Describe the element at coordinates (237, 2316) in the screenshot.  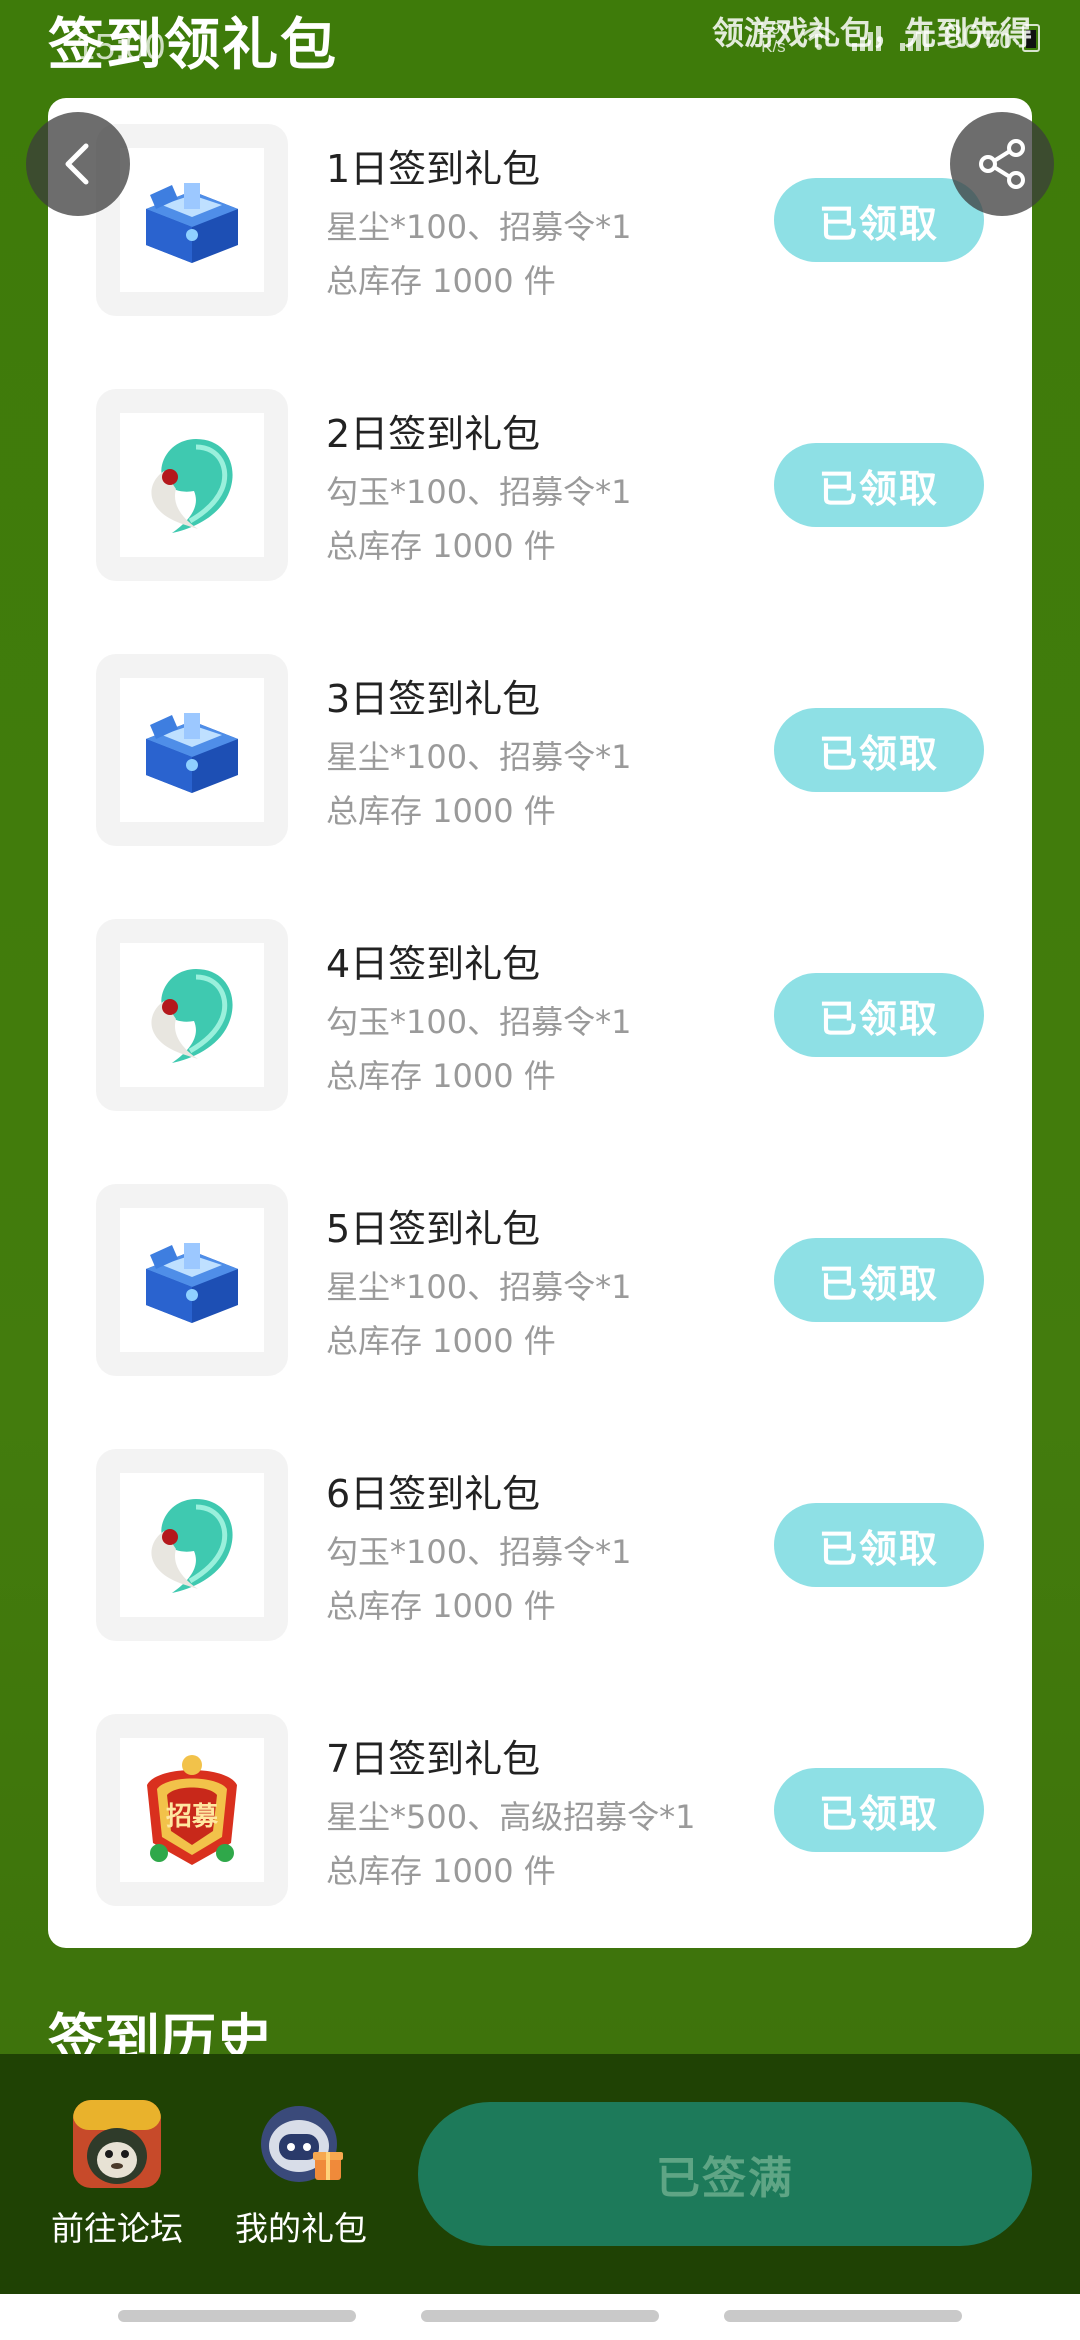
I see `nav-pill-left` at that location.